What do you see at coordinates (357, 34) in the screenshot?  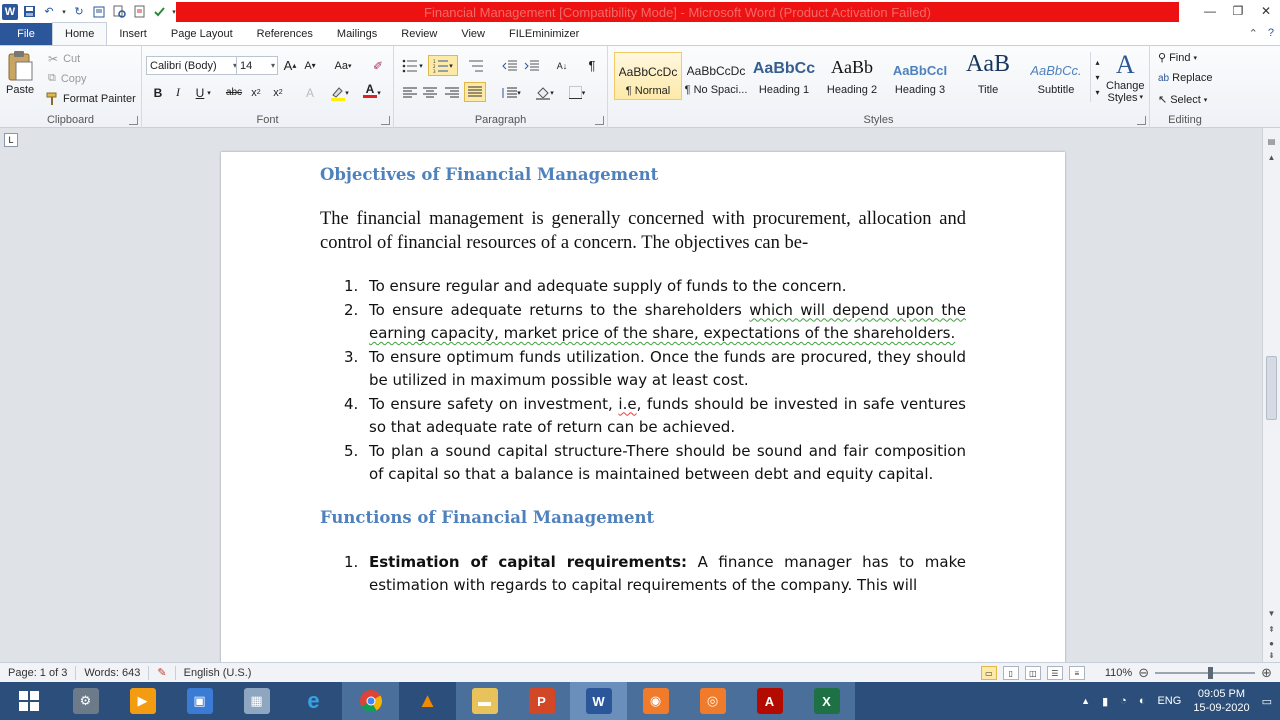 I see `tab-mailings: Mailings` at bounding box center [357, 34].